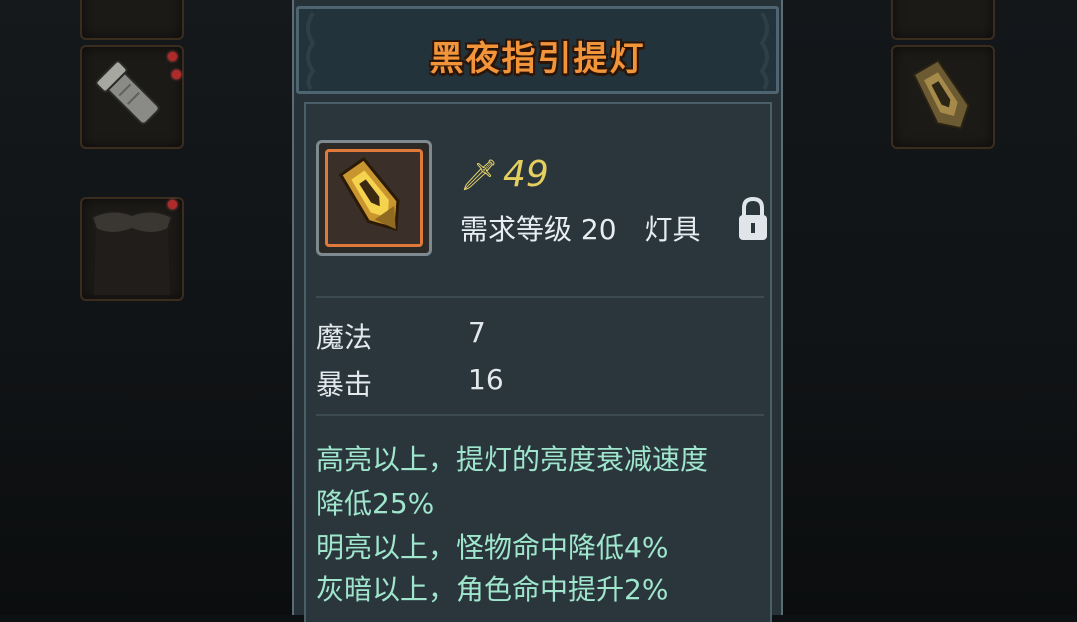  Describe the element at coordinates (492, 547) in the screenshot. I see `effect-line: 明亮以上，怪物命中降低4%` at that location.